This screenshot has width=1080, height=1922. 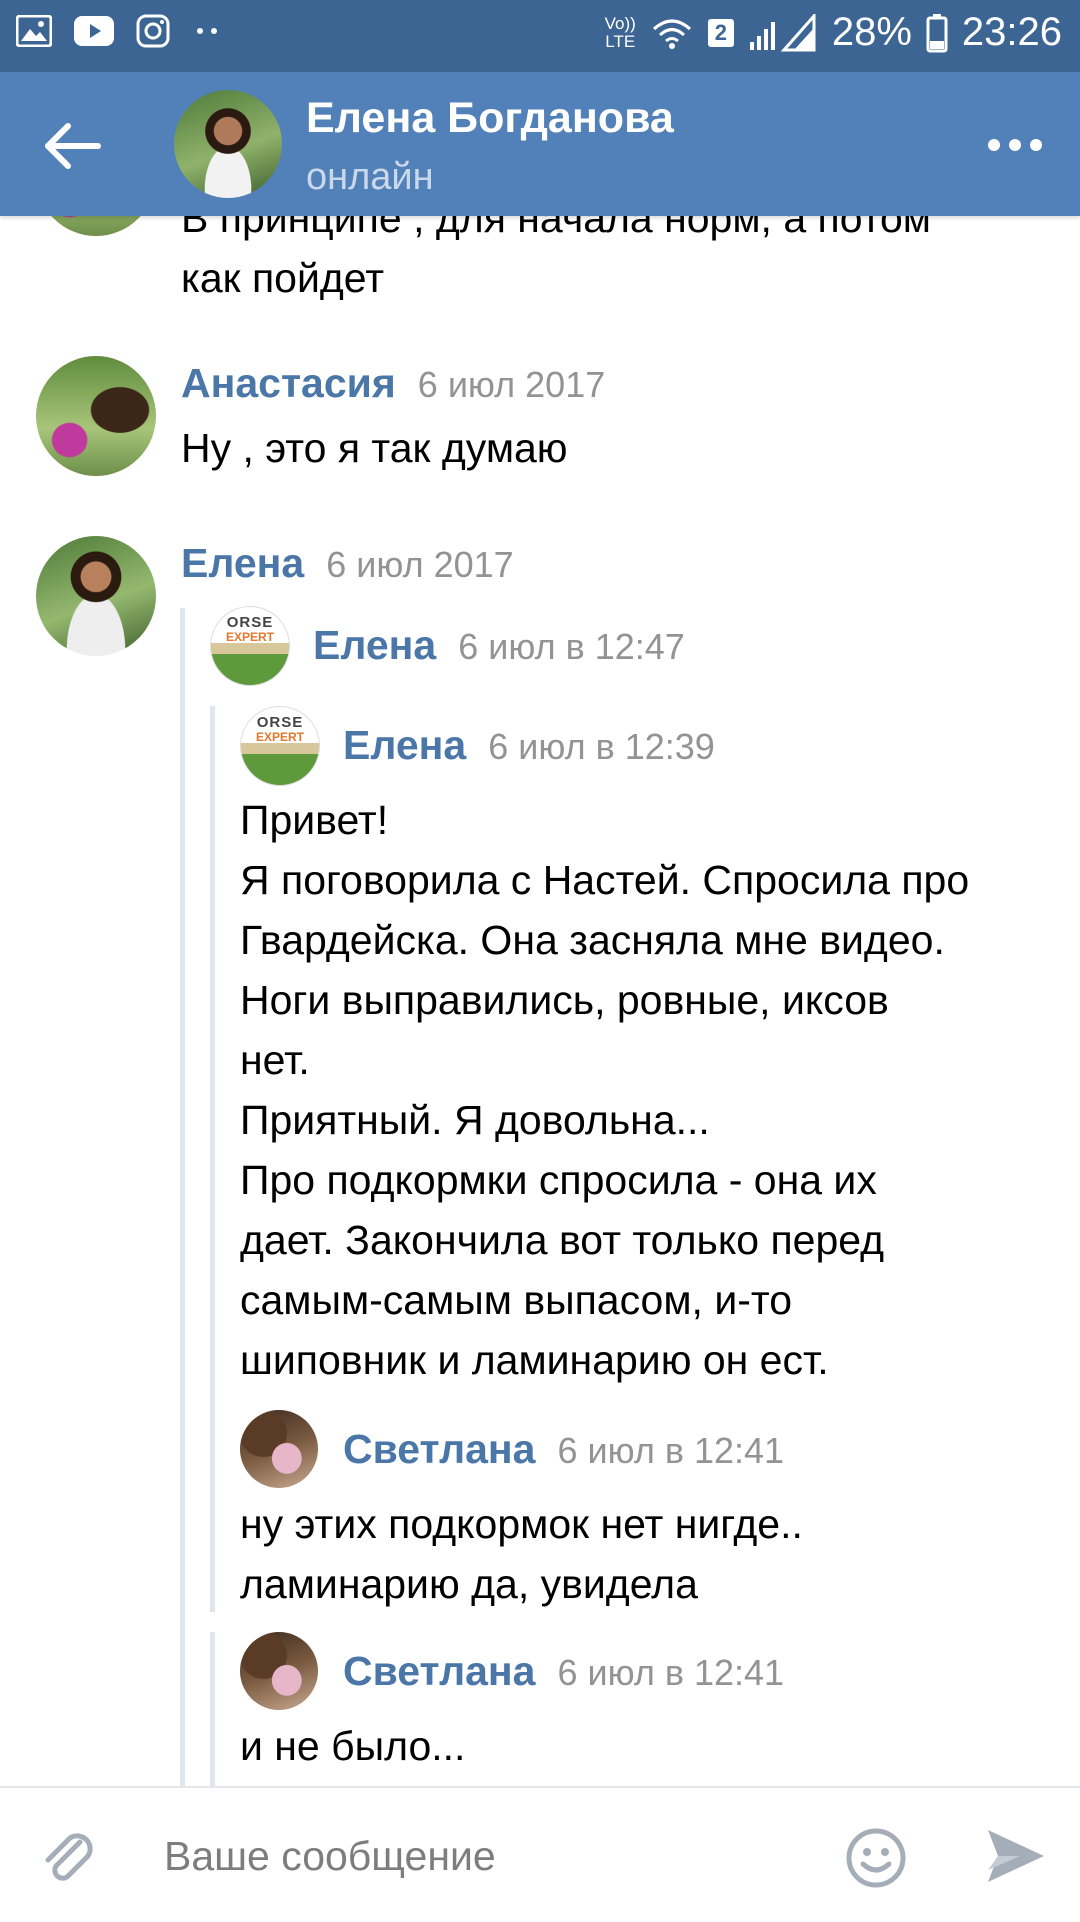 I want to click on battery-icon, so click(x=937, y=33).